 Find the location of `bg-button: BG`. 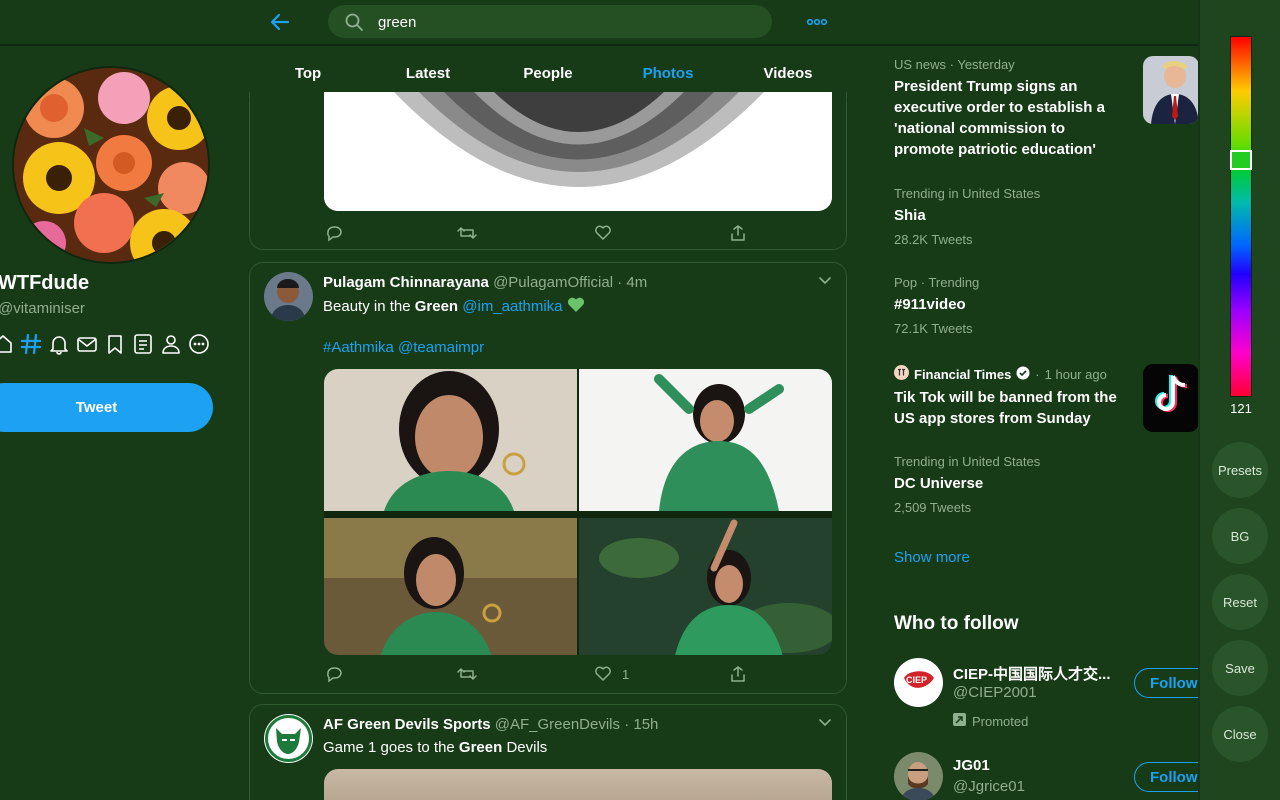

bg-button: BG is located at coordinates (1240, 536).